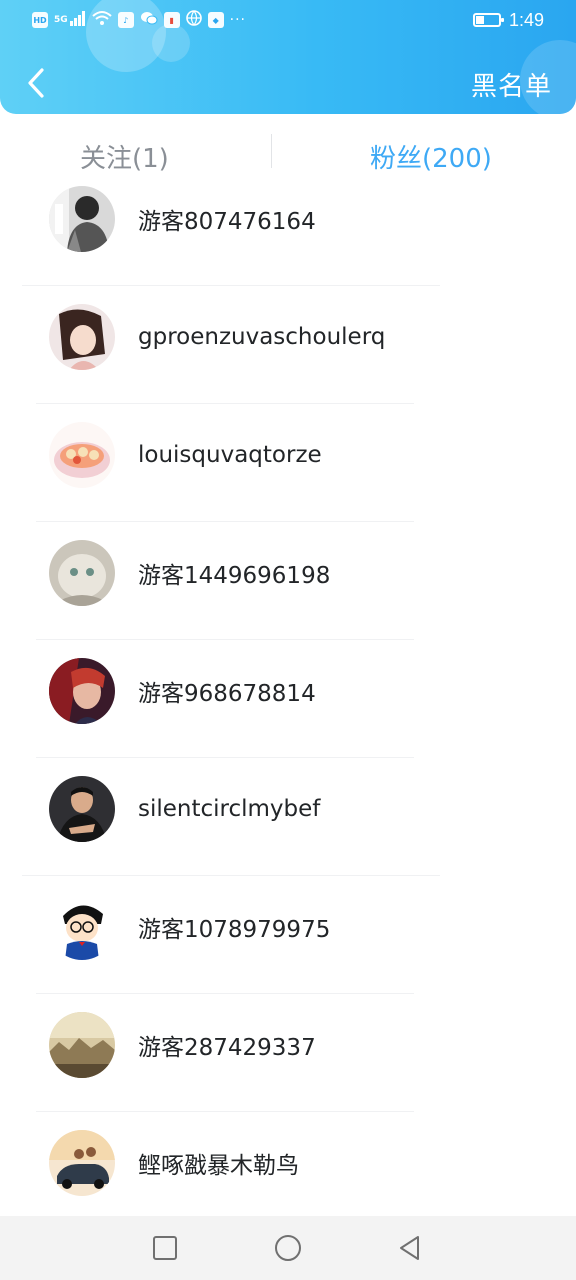 The height and width of the screenshot is (1280, 576). Describe the element at coordinates (230, 455) in the screenshot. I see `follower-name: louisquvaqtorze` at that location.